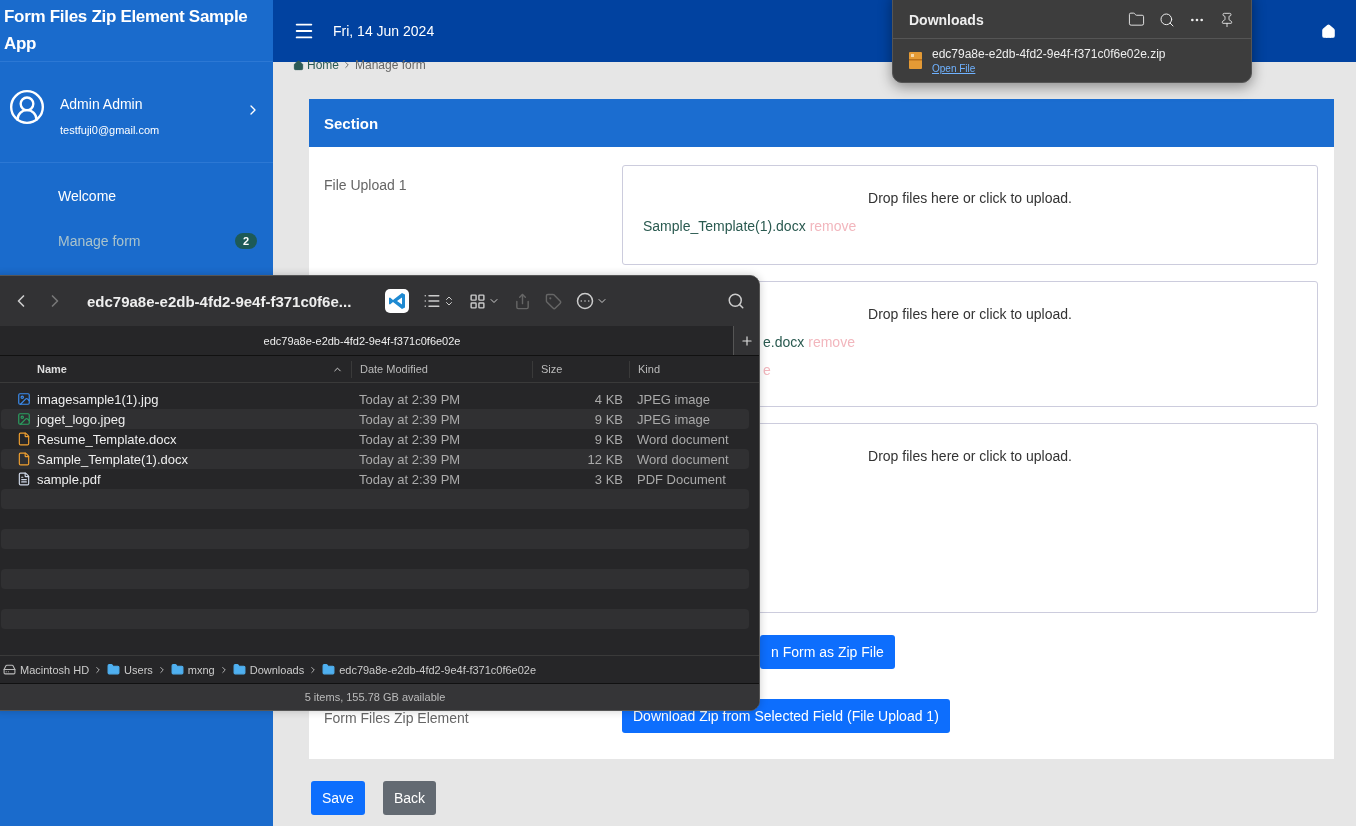 The height and width of the screenshot is (826, 1356). I want to click on file-row: joget_logo.jpeg Today at 2:39 PM 9 KB JPEG image, so click(375, 419).